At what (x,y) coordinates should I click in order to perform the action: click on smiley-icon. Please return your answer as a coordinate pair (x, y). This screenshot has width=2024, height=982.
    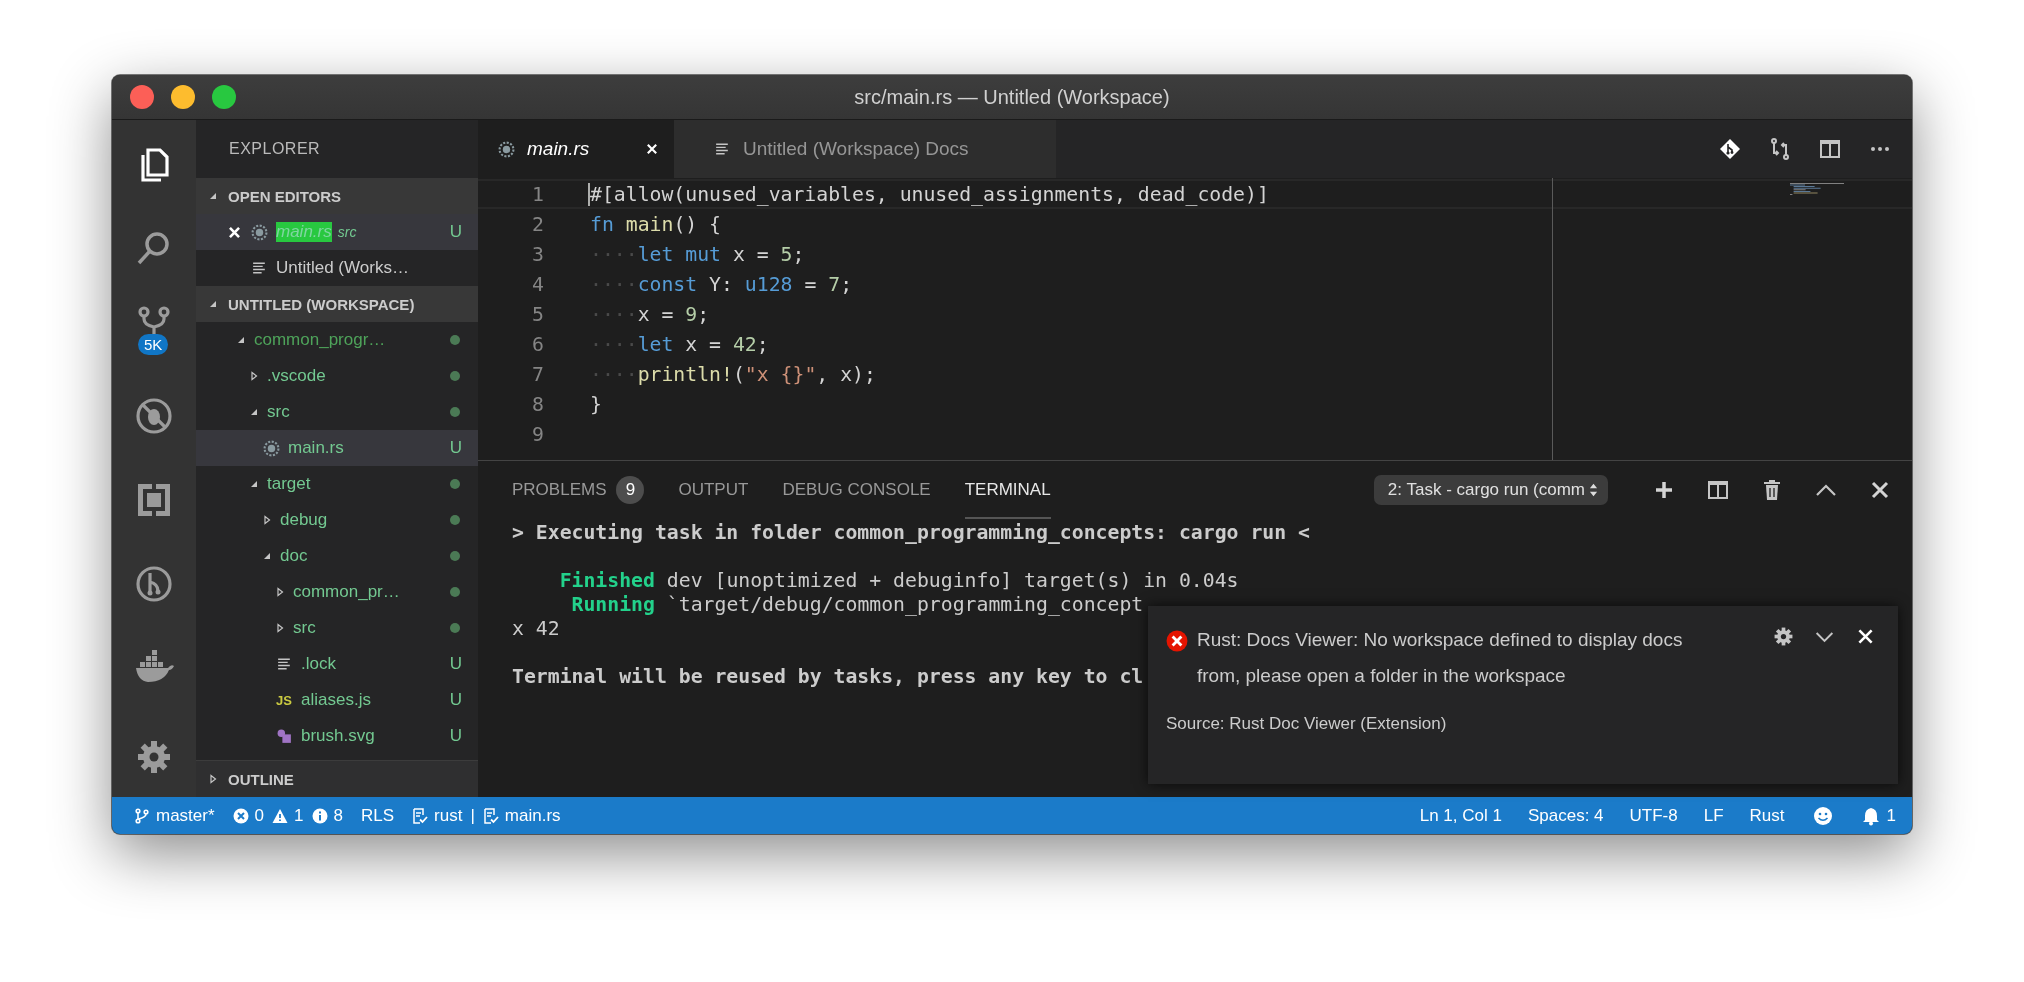
    Looking at the image, I should click on (1822, 815).